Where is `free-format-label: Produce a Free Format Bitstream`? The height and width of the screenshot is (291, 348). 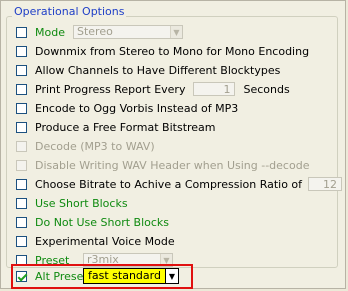 free-format-label: Produce a Free Format Bitstream is located at coordinates (125, 127).